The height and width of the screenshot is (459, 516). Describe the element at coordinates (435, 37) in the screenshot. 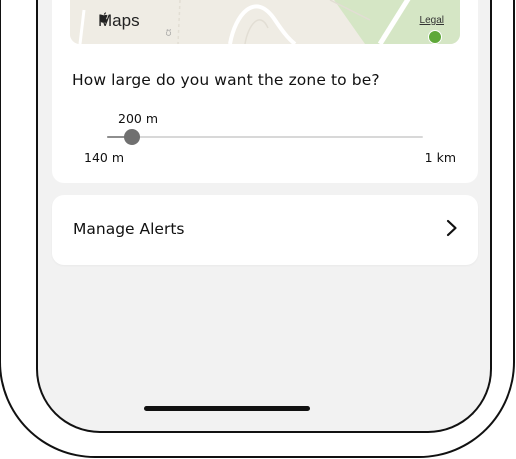

I see `map-pin-icon` at that location.